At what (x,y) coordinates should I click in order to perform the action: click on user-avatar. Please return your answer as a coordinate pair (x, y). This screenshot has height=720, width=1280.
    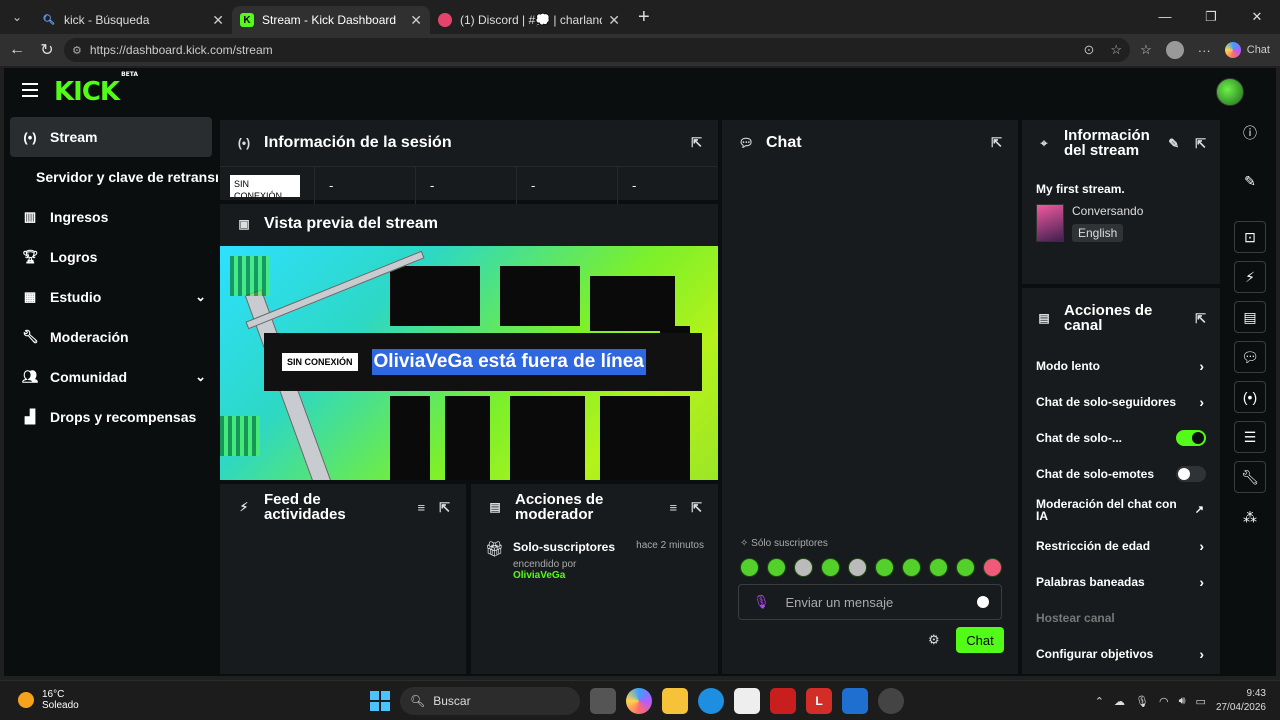
    Looking at the image, I should click on (1230, 92).